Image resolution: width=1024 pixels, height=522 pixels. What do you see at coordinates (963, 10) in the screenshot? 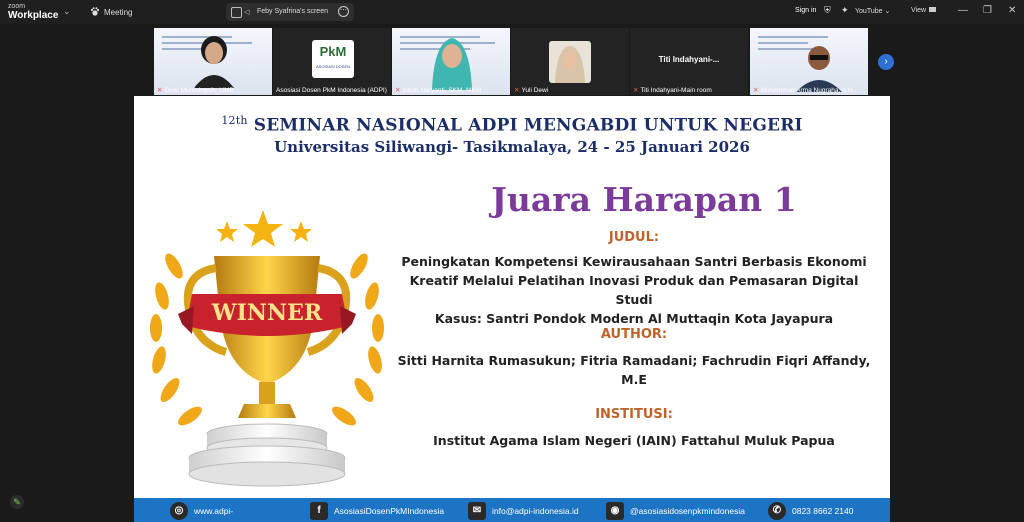
I see `minimize-icon: —` at bounding box center [963, 10].